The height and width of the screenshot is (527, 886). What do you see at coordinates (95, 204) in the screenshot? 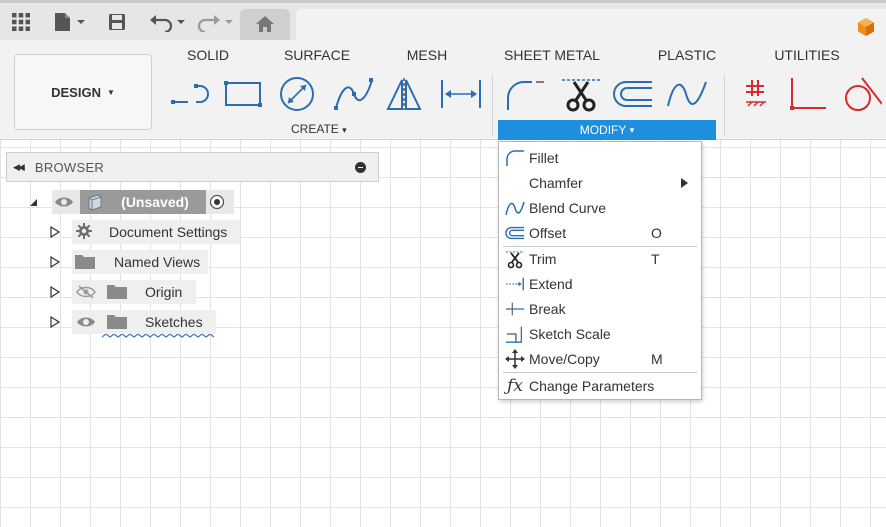
I see `component-icon` at bounding box center [95, 204].